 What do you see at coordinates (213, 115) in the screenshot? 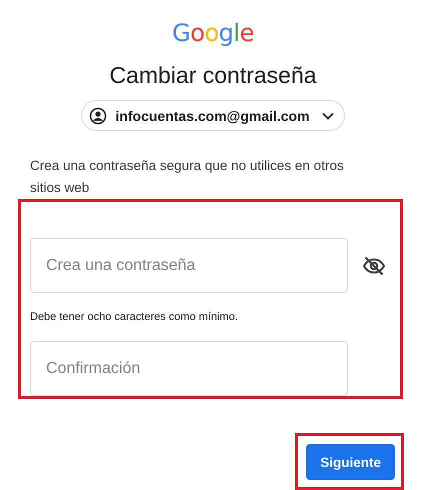
I see `account-chip: infocuentas.com@gmail.com` at bounding box center [213, 115].